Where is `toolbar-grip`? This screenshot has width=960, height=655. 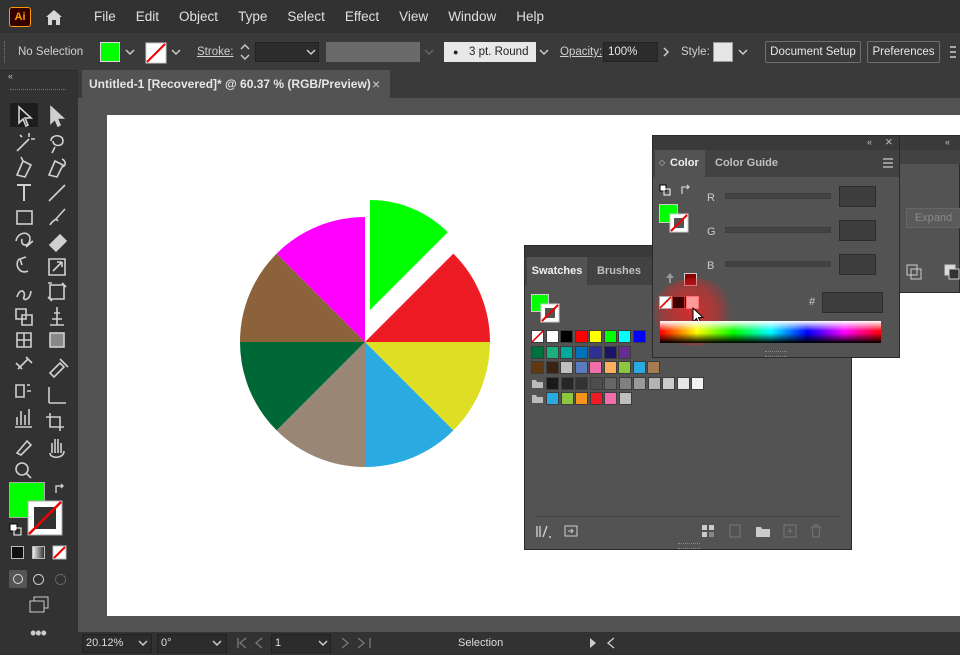 toolbar-grip is located at coordinates (38, 89).